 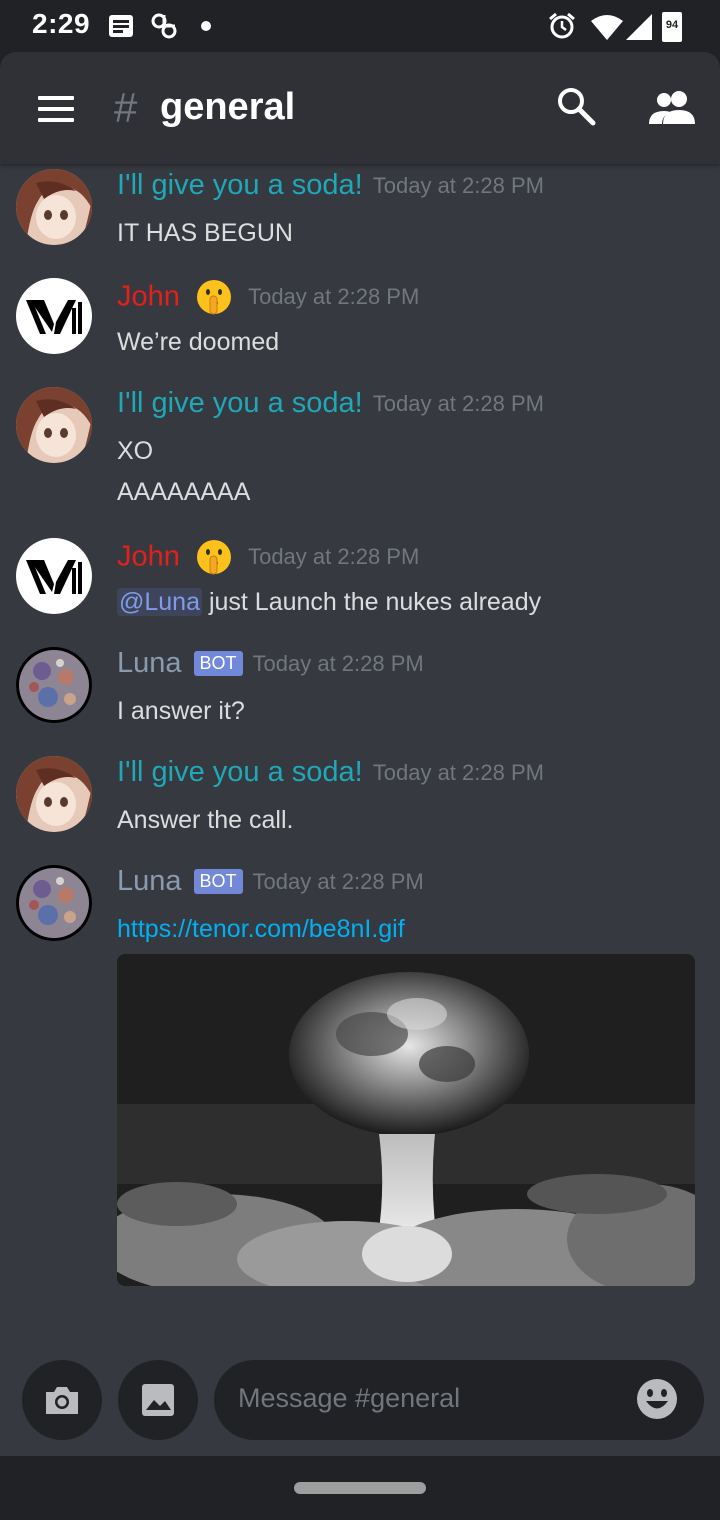 What do you see at coordinates (126, 107) in the screenshot?
I see `channel-hash: #` at bounding box center [126, 107].